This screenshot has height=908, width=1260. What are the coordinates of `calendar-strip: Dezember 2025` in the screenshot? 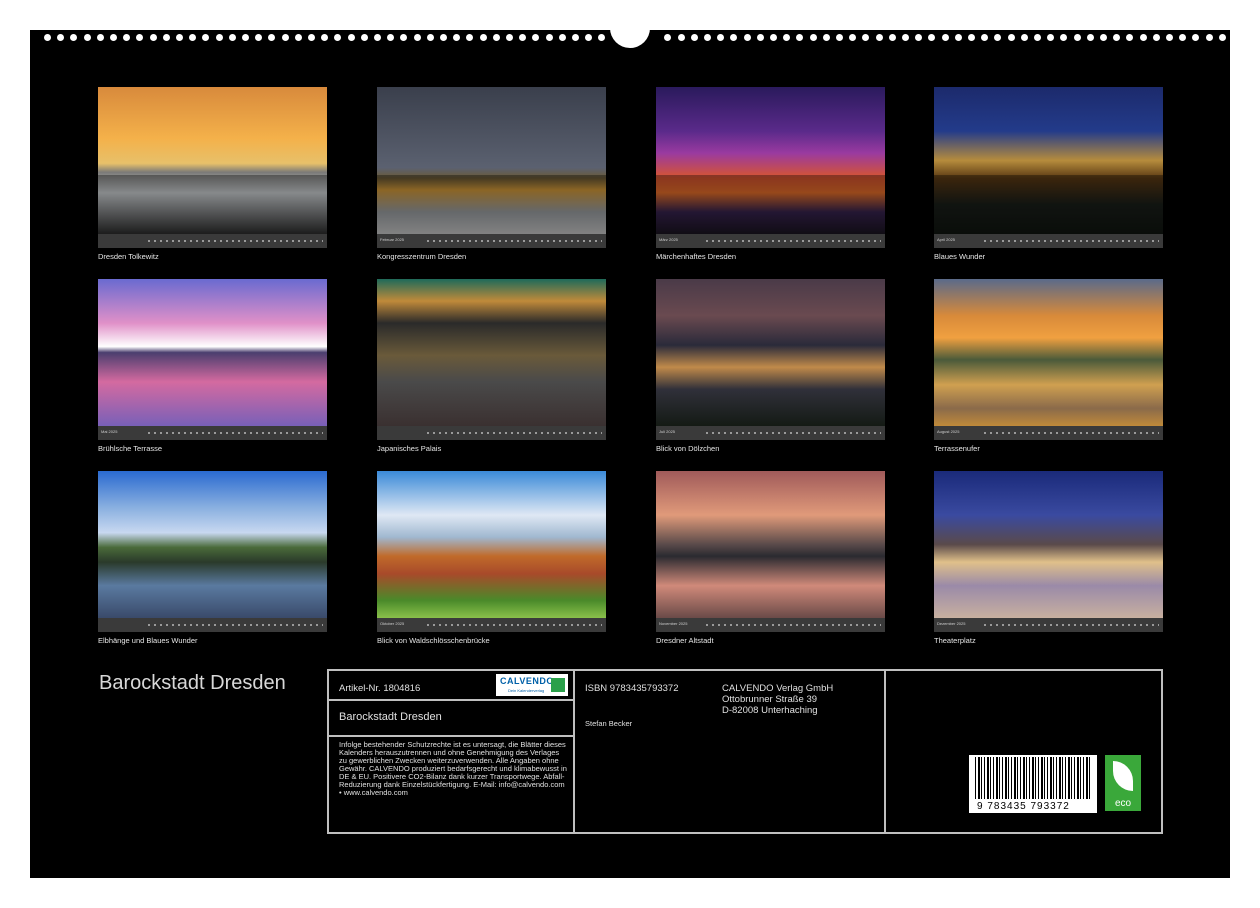 It's located at (1048, 625).